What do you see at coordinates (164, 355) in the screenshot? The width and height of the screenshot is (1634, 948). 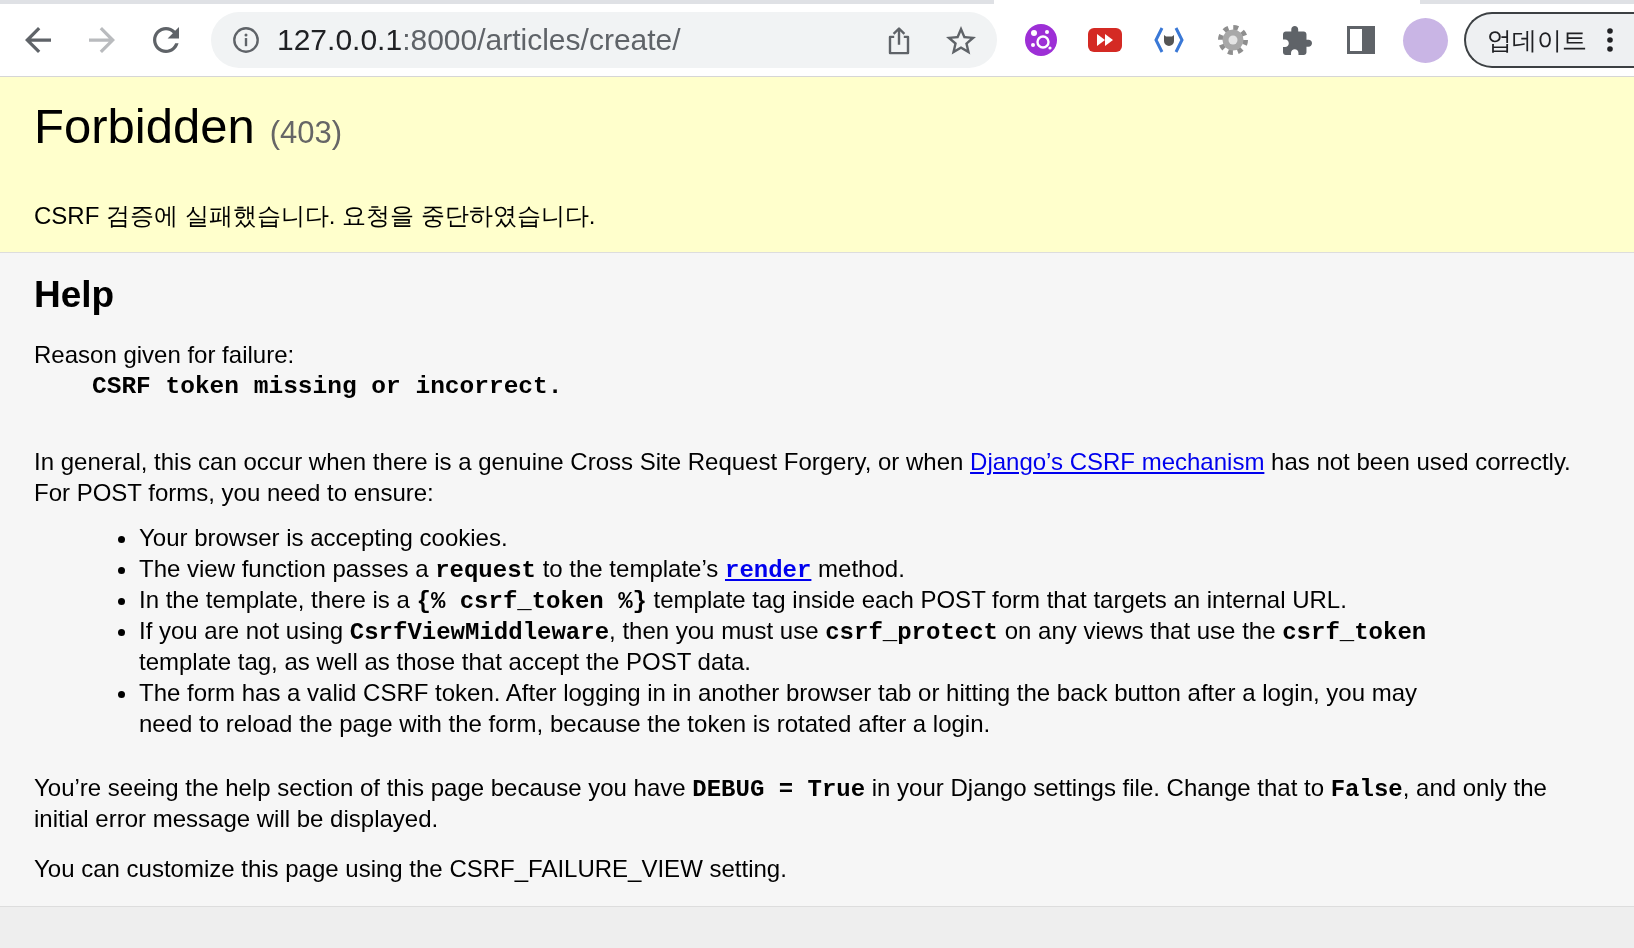 I see `reason-label: Reason given for failure:` at bounding box center [164, 355].